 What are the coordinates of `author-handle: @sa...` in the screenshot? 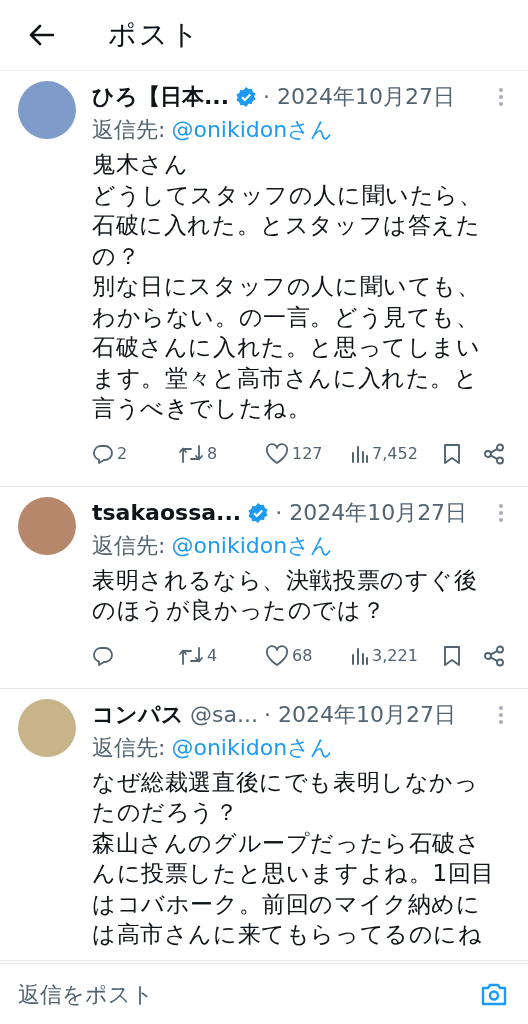 It's located at (224, 714).